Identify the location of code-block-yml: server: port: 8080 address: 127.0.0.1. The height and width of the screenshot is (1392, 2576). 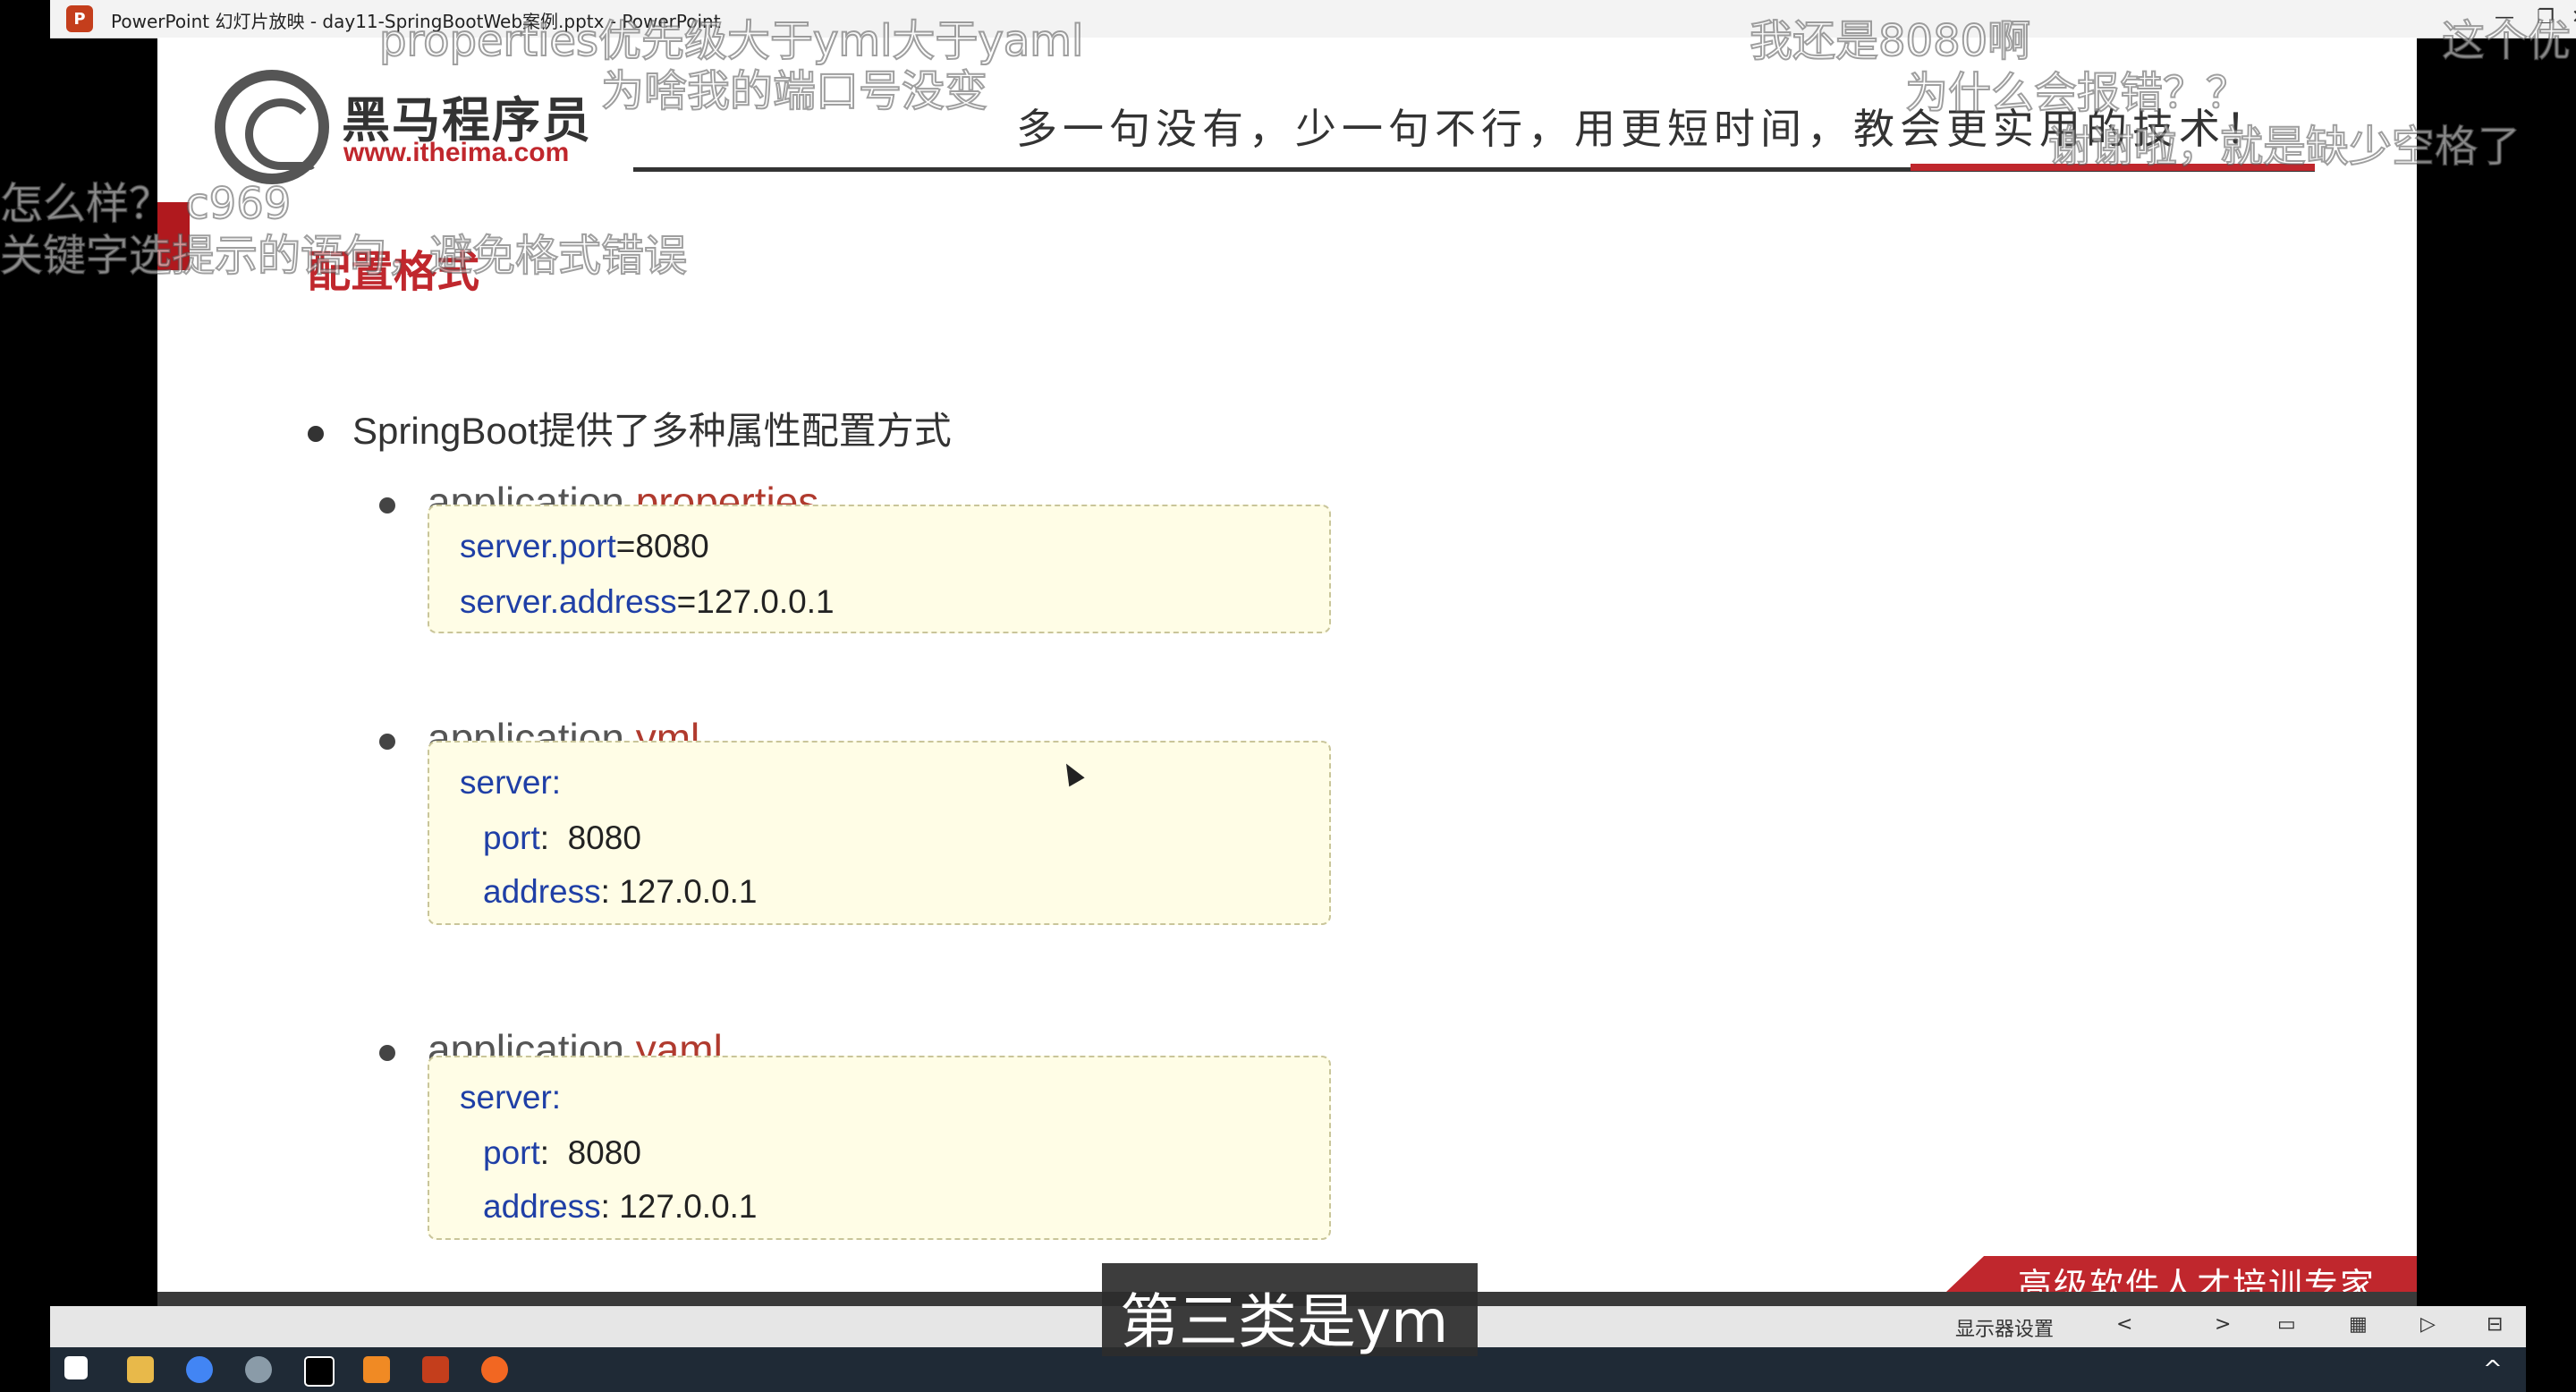
(879, 833).